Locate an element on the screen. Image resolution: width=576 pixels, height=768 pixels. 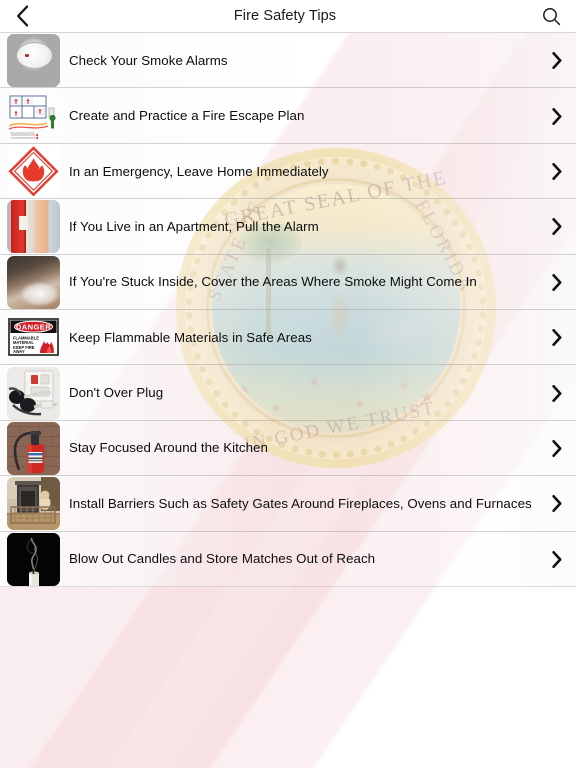
list-item-label: Create and Practice a Fire Escape Plan is located at coordinates (187, 116).